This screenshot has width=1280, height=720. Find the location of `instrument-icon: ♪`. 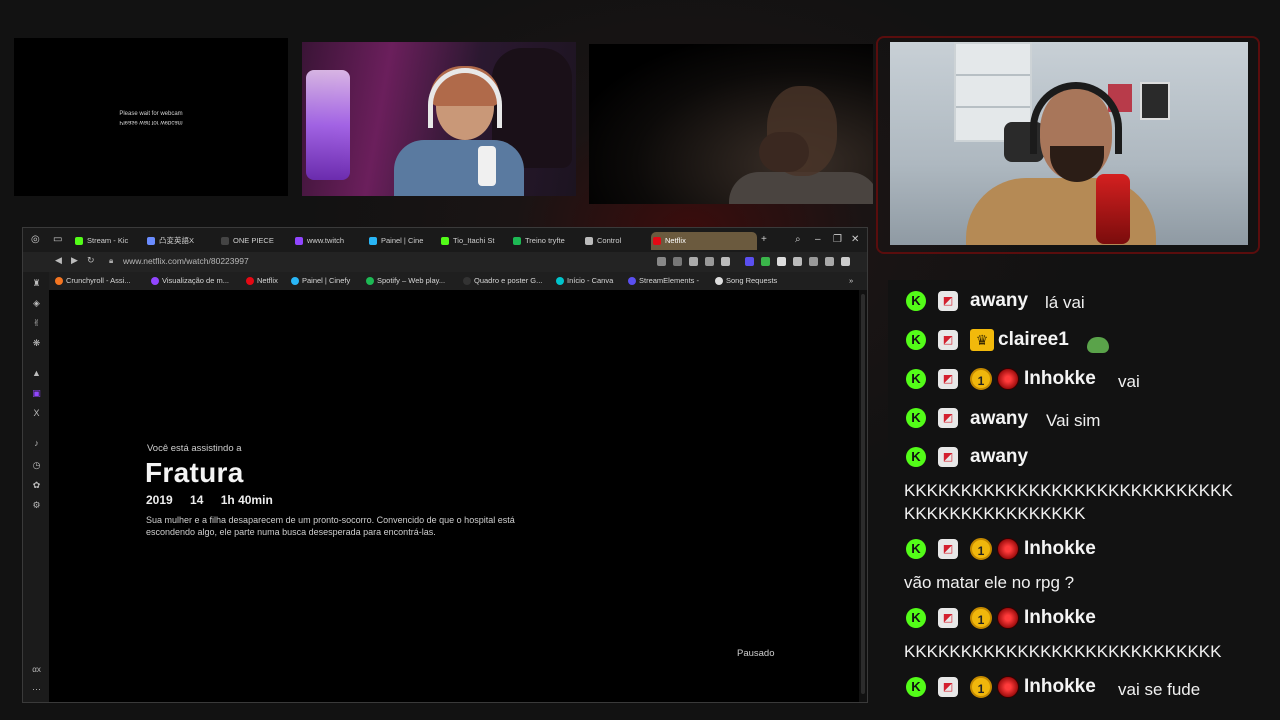

instrument-icon: ♪ is located at coordinates (36, 443).